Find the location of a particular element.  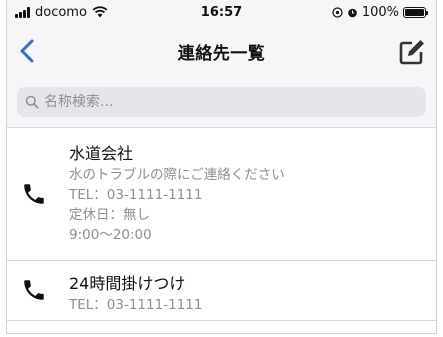

contact-details: 24時間掛けつけ TEL：03-1111-1111 is located at coordinates (135, 294).